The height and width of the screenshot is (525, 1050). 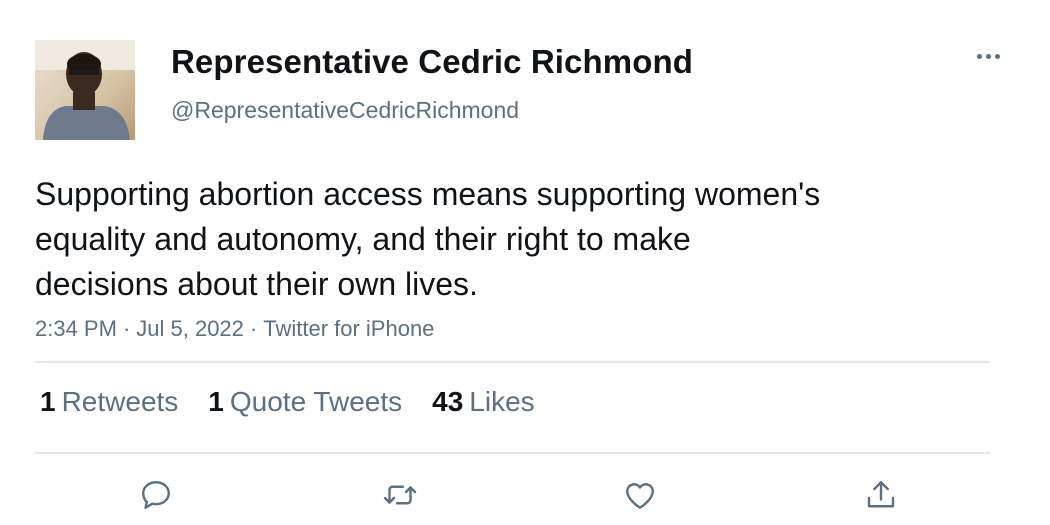 What do you see at coordinates (640, 495) in the screenshot?
I see `like-icon` at bounding box center [640, 495].